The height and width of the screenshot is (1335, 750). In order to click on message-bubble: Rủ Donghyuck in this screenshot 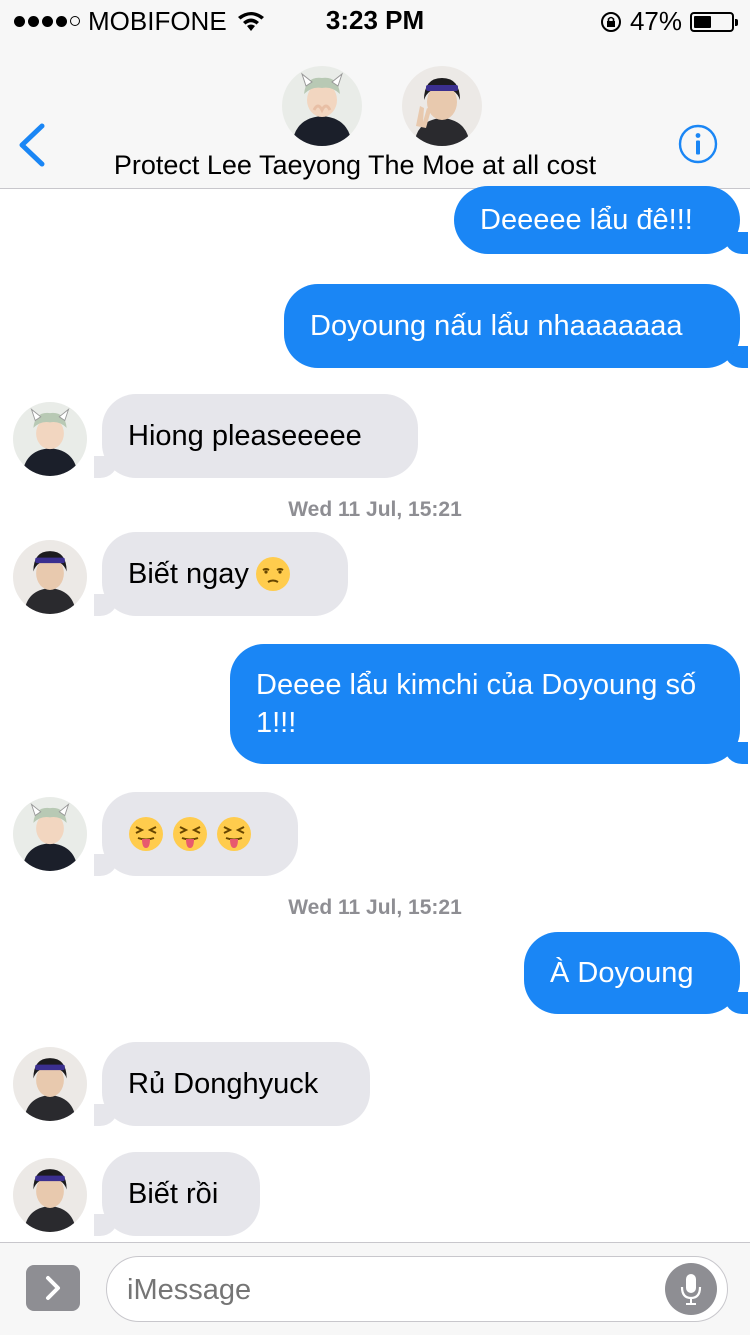, I will do `click(232, 1084)`.